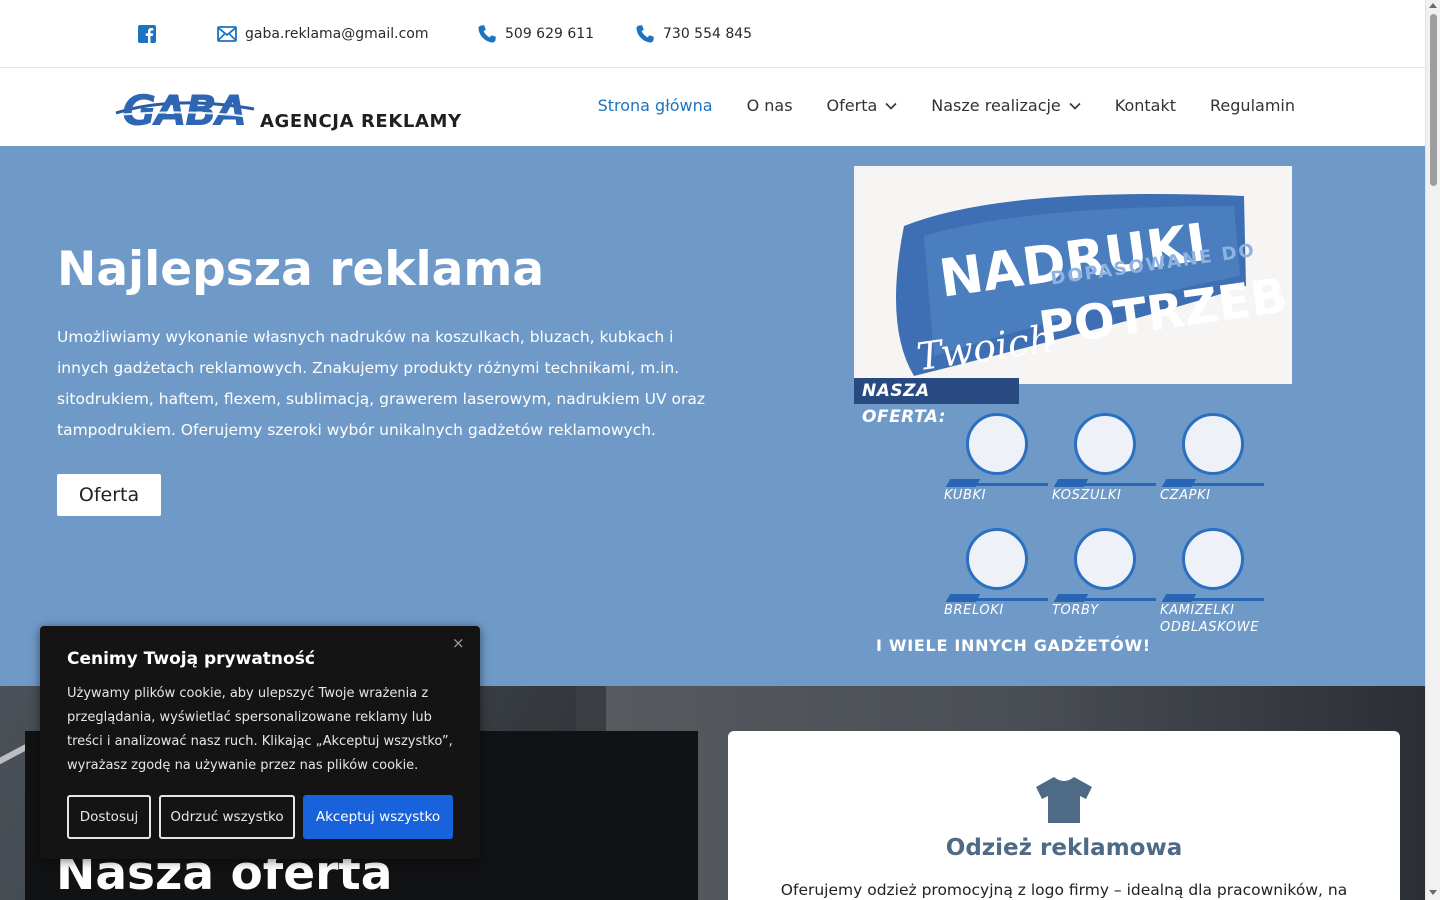 This screenshot has width=1440, height=900. I want to click on nav-realizations: Nasze realizacje, so click(1006, 105).